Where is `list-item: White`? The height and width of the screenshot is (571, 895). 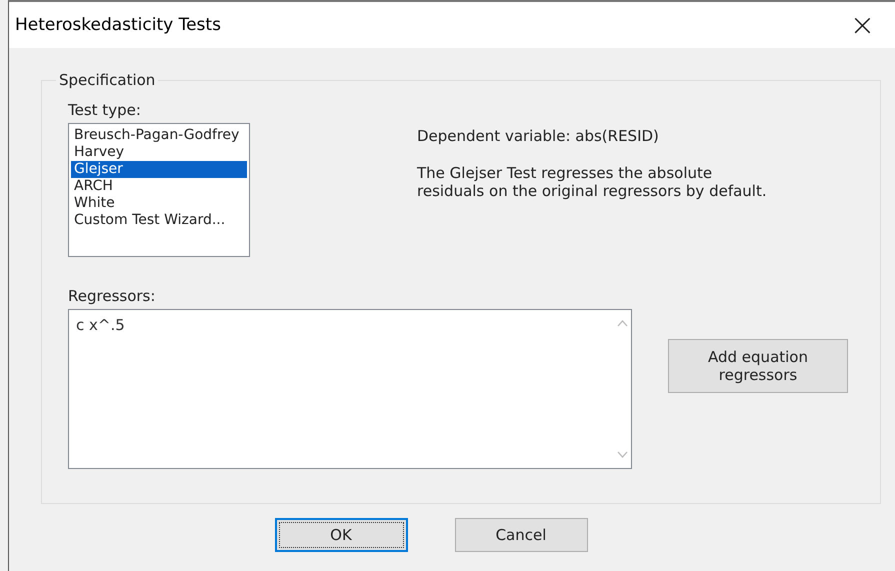 list-item: White is located at coordinates (159, 203).